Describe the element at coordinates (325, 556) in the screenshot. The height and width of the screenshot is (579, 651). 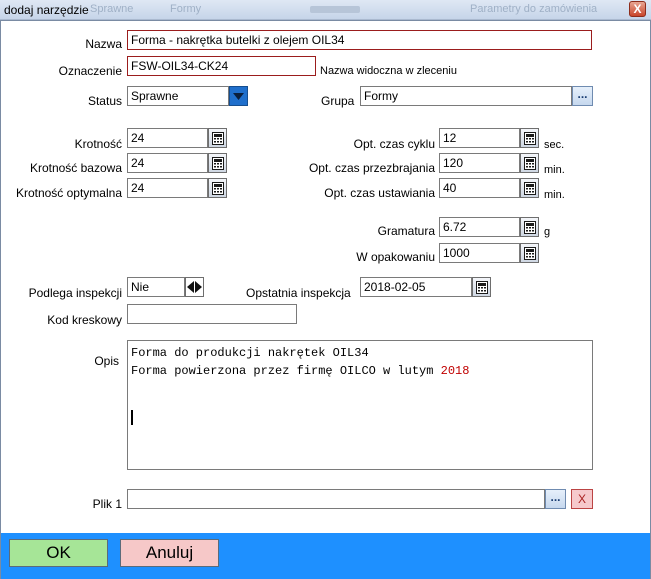
I see `dialog-footer: OK Anuluj` at that location.